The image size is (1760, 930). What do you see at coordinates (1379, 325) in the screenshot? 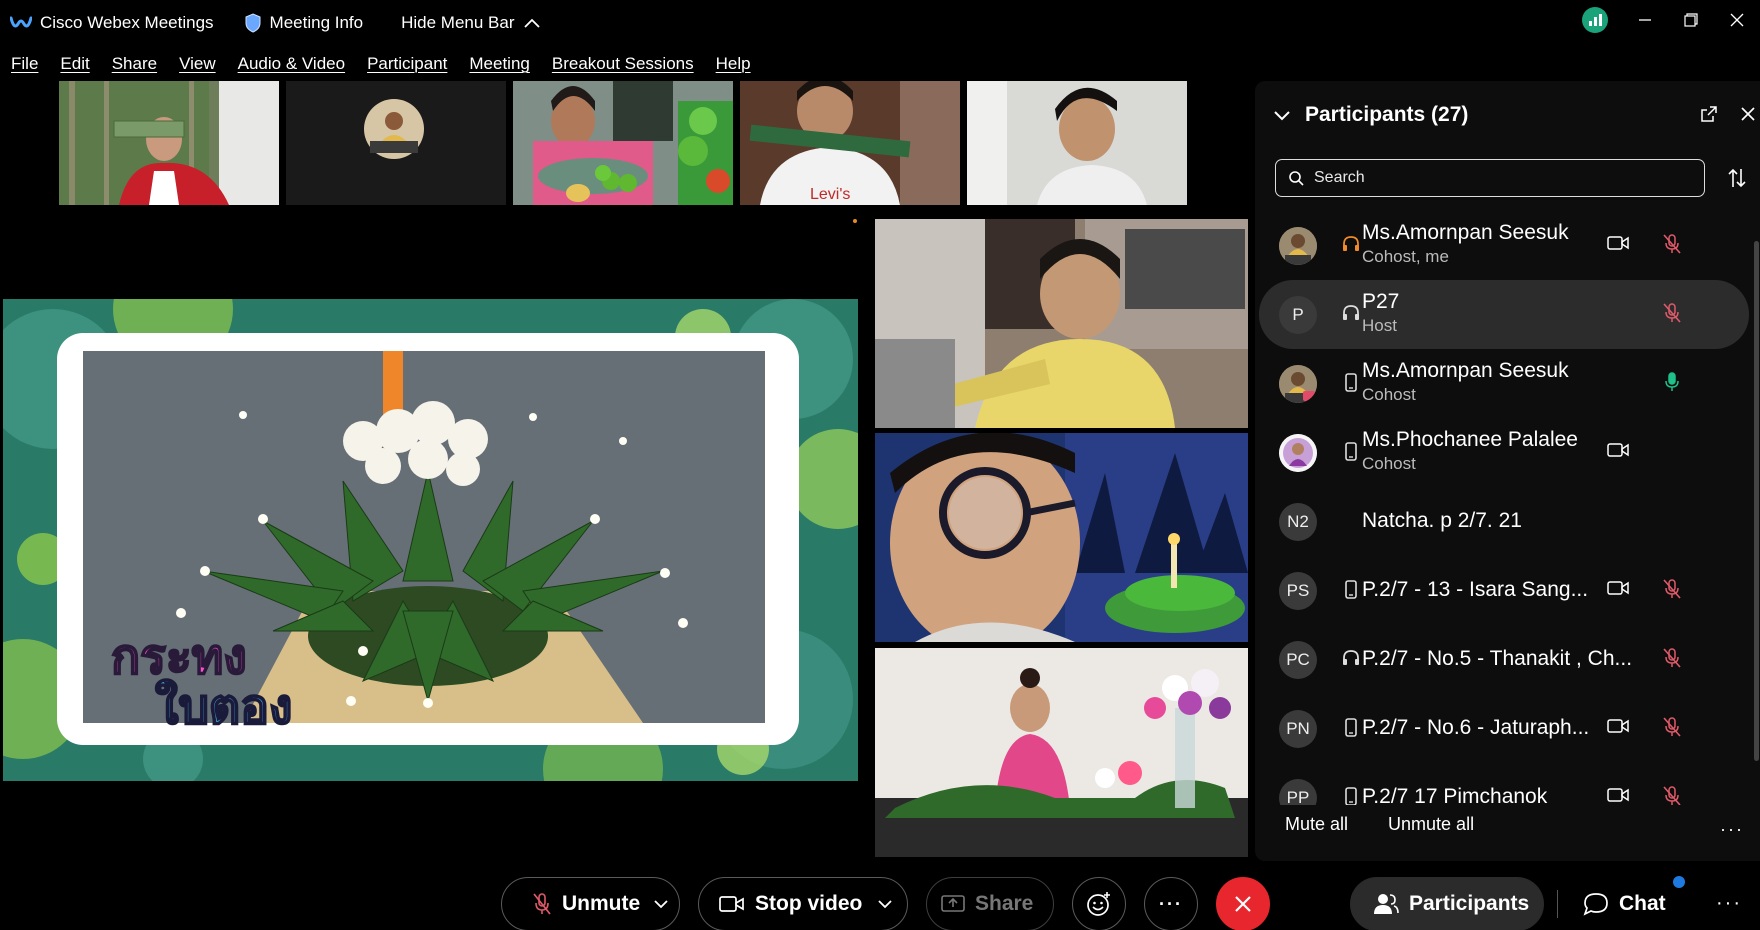
I see `participant-role: Host` at bounding box center [1379, 325].